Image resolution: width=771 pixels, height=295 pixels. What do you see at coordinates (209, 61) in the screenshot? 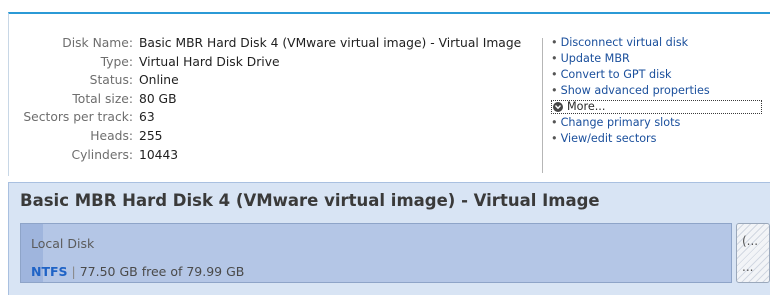
I see `property-value: Virtual Hard Disk Drive` at bounding box center [209, 61].